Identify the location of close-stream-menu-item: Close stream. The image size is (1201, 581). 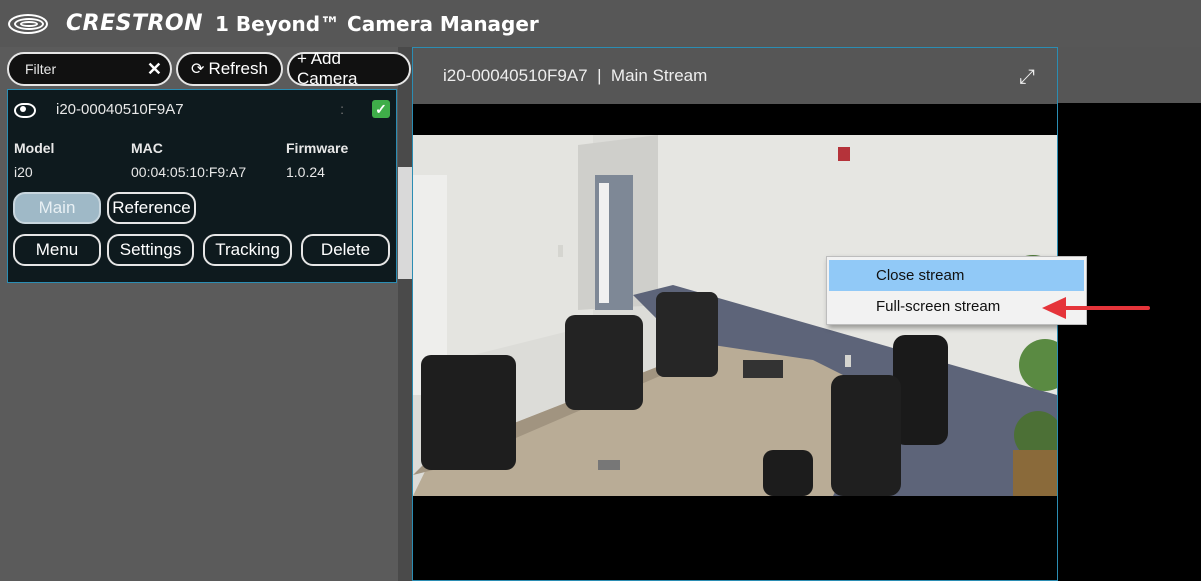
(956, 275).